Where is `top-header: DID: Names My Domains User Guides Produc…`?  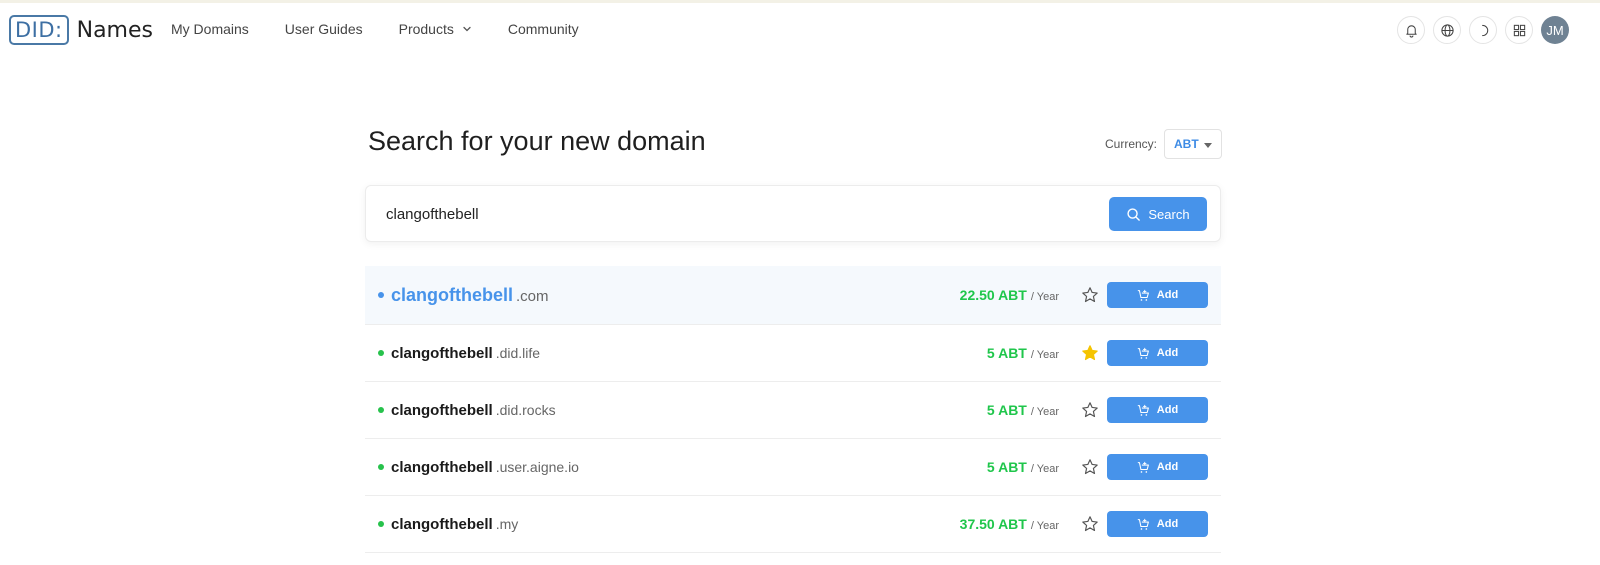 top-header: DID: Names My Domains User Guides Produc… is located at coordinates (800, 30).